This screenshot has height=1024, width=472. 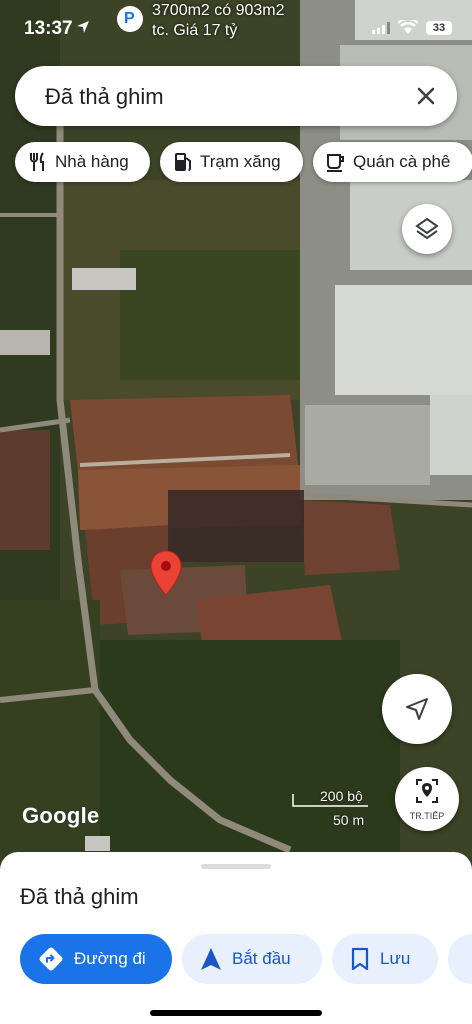 I want to click on layers-icon, so click(x=427, y=228).